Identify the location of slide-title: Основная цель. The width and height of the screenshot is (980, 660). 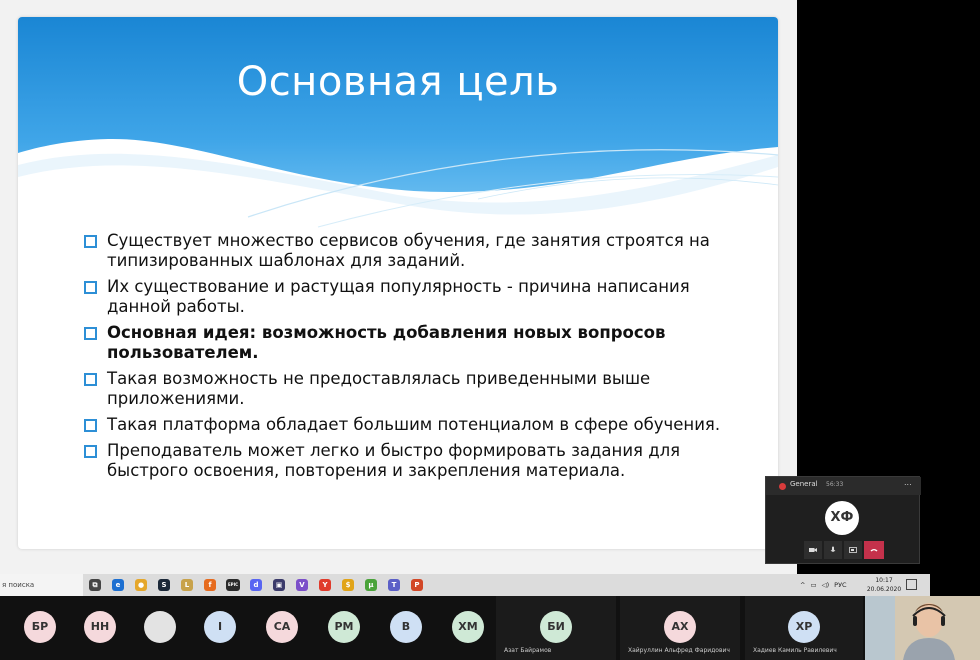
(398, 82).